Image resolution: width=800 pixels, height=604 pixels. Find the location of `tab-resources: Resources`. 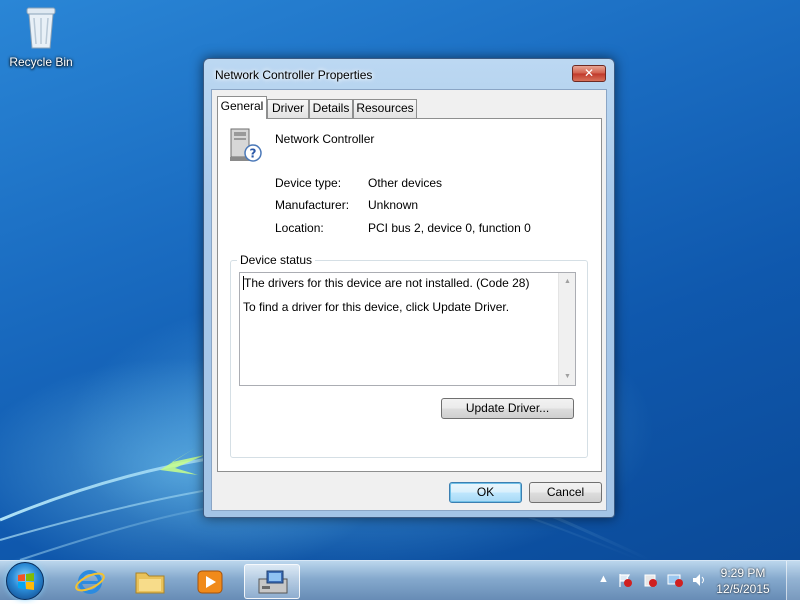

tab-resources: Resources is located at coordinates (385, 108).